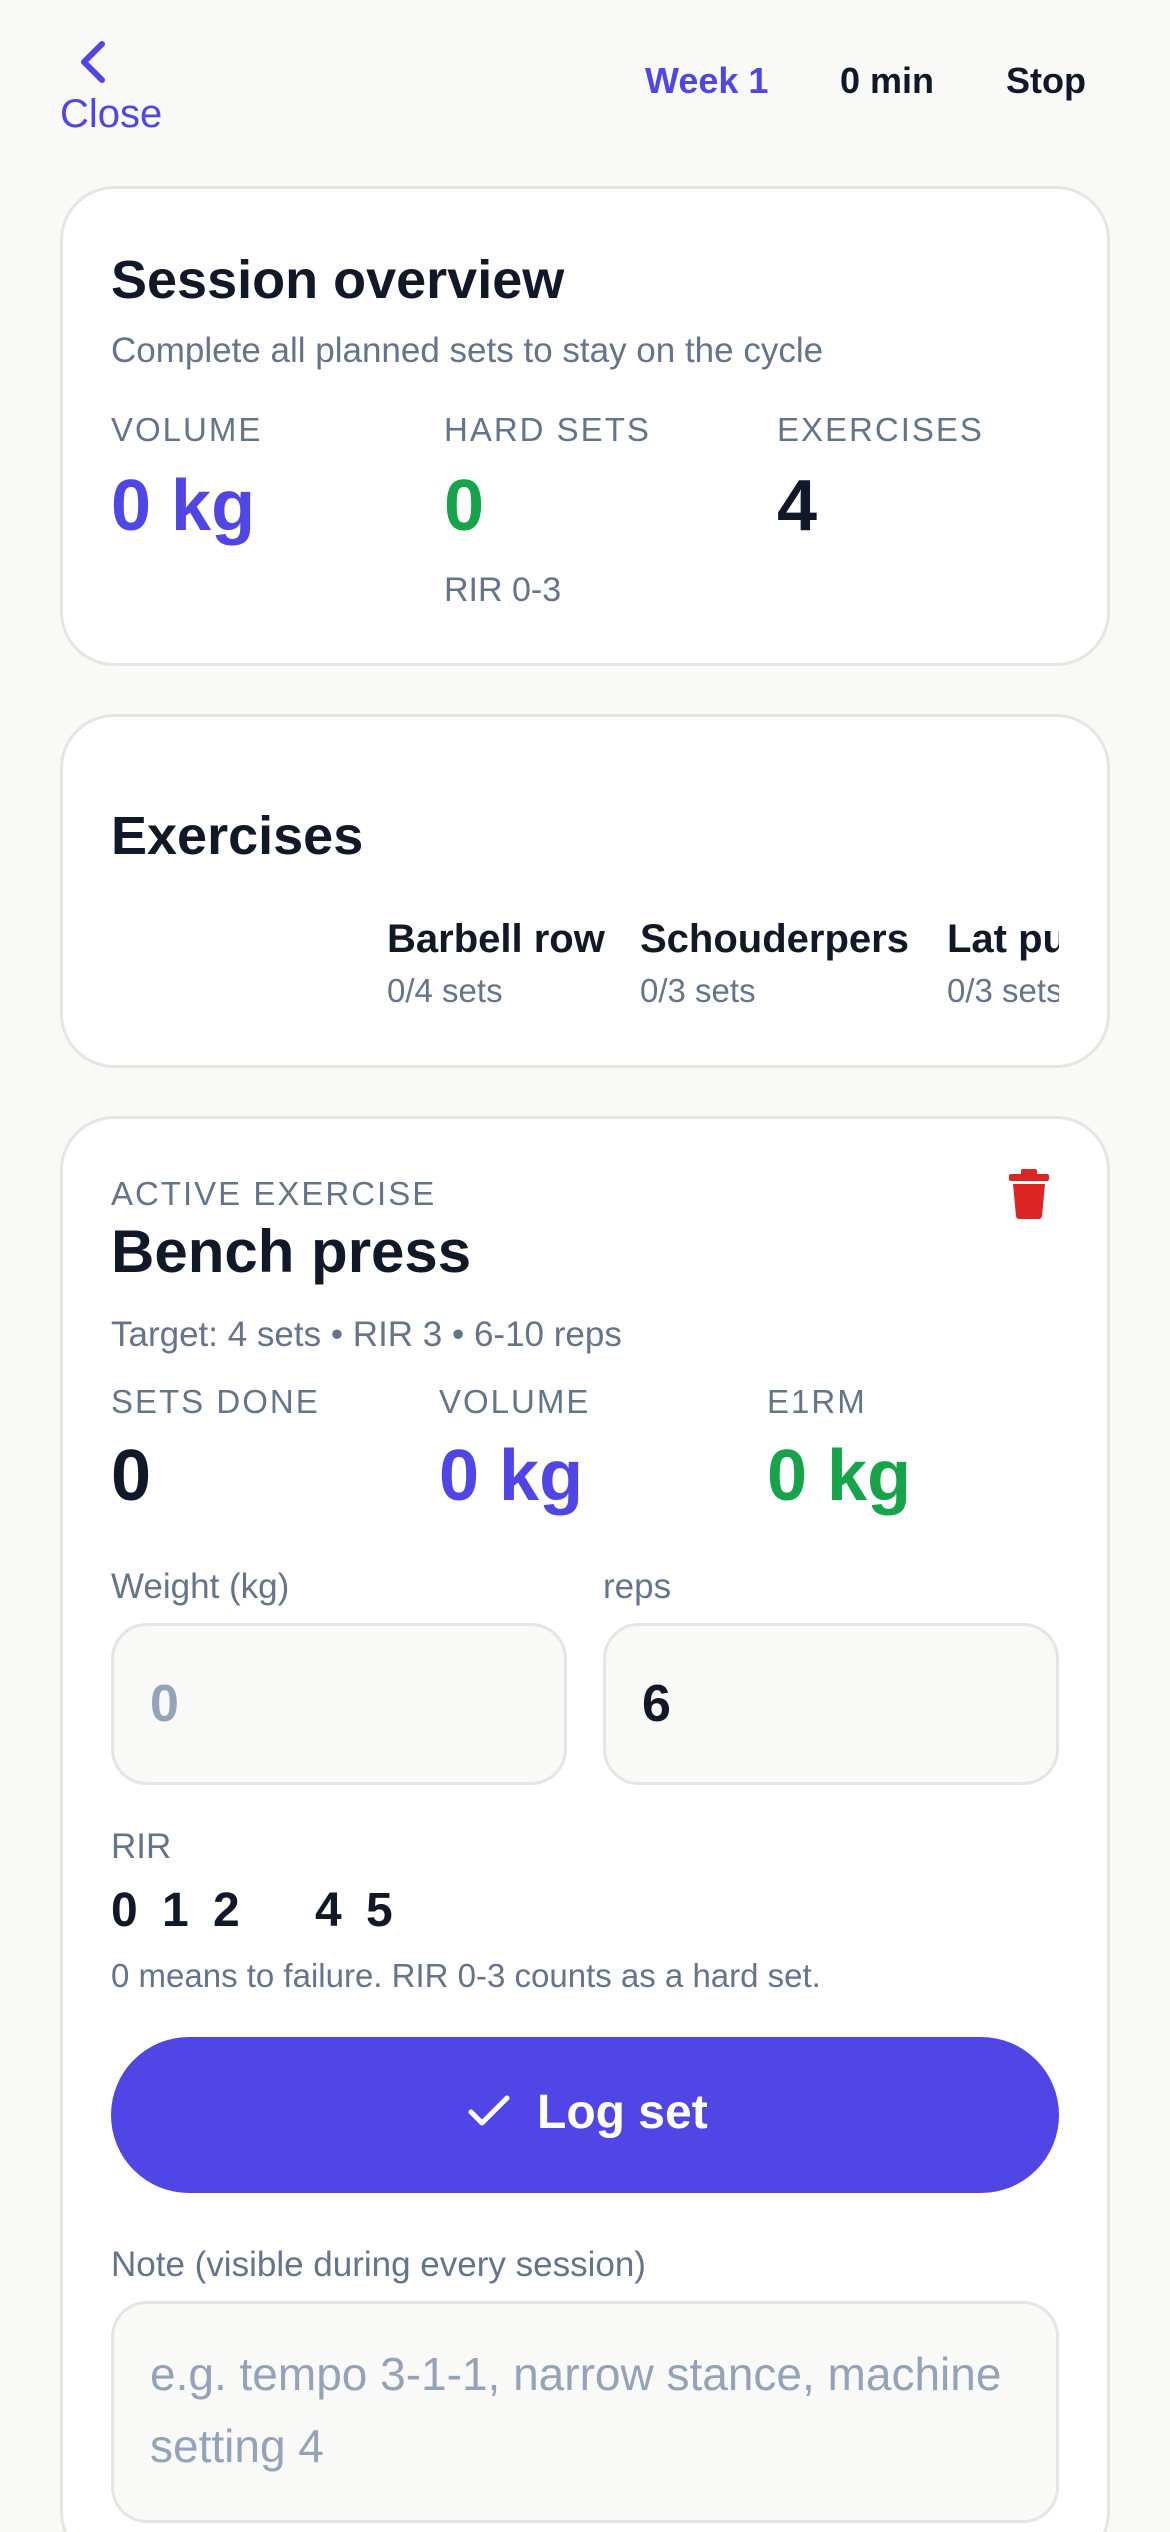 The height and width of the screenshot is (2532, 1170). Describe the element at coordinates (237, 836) in the screenshot. I see `exercises-title: Exercises` at that location.